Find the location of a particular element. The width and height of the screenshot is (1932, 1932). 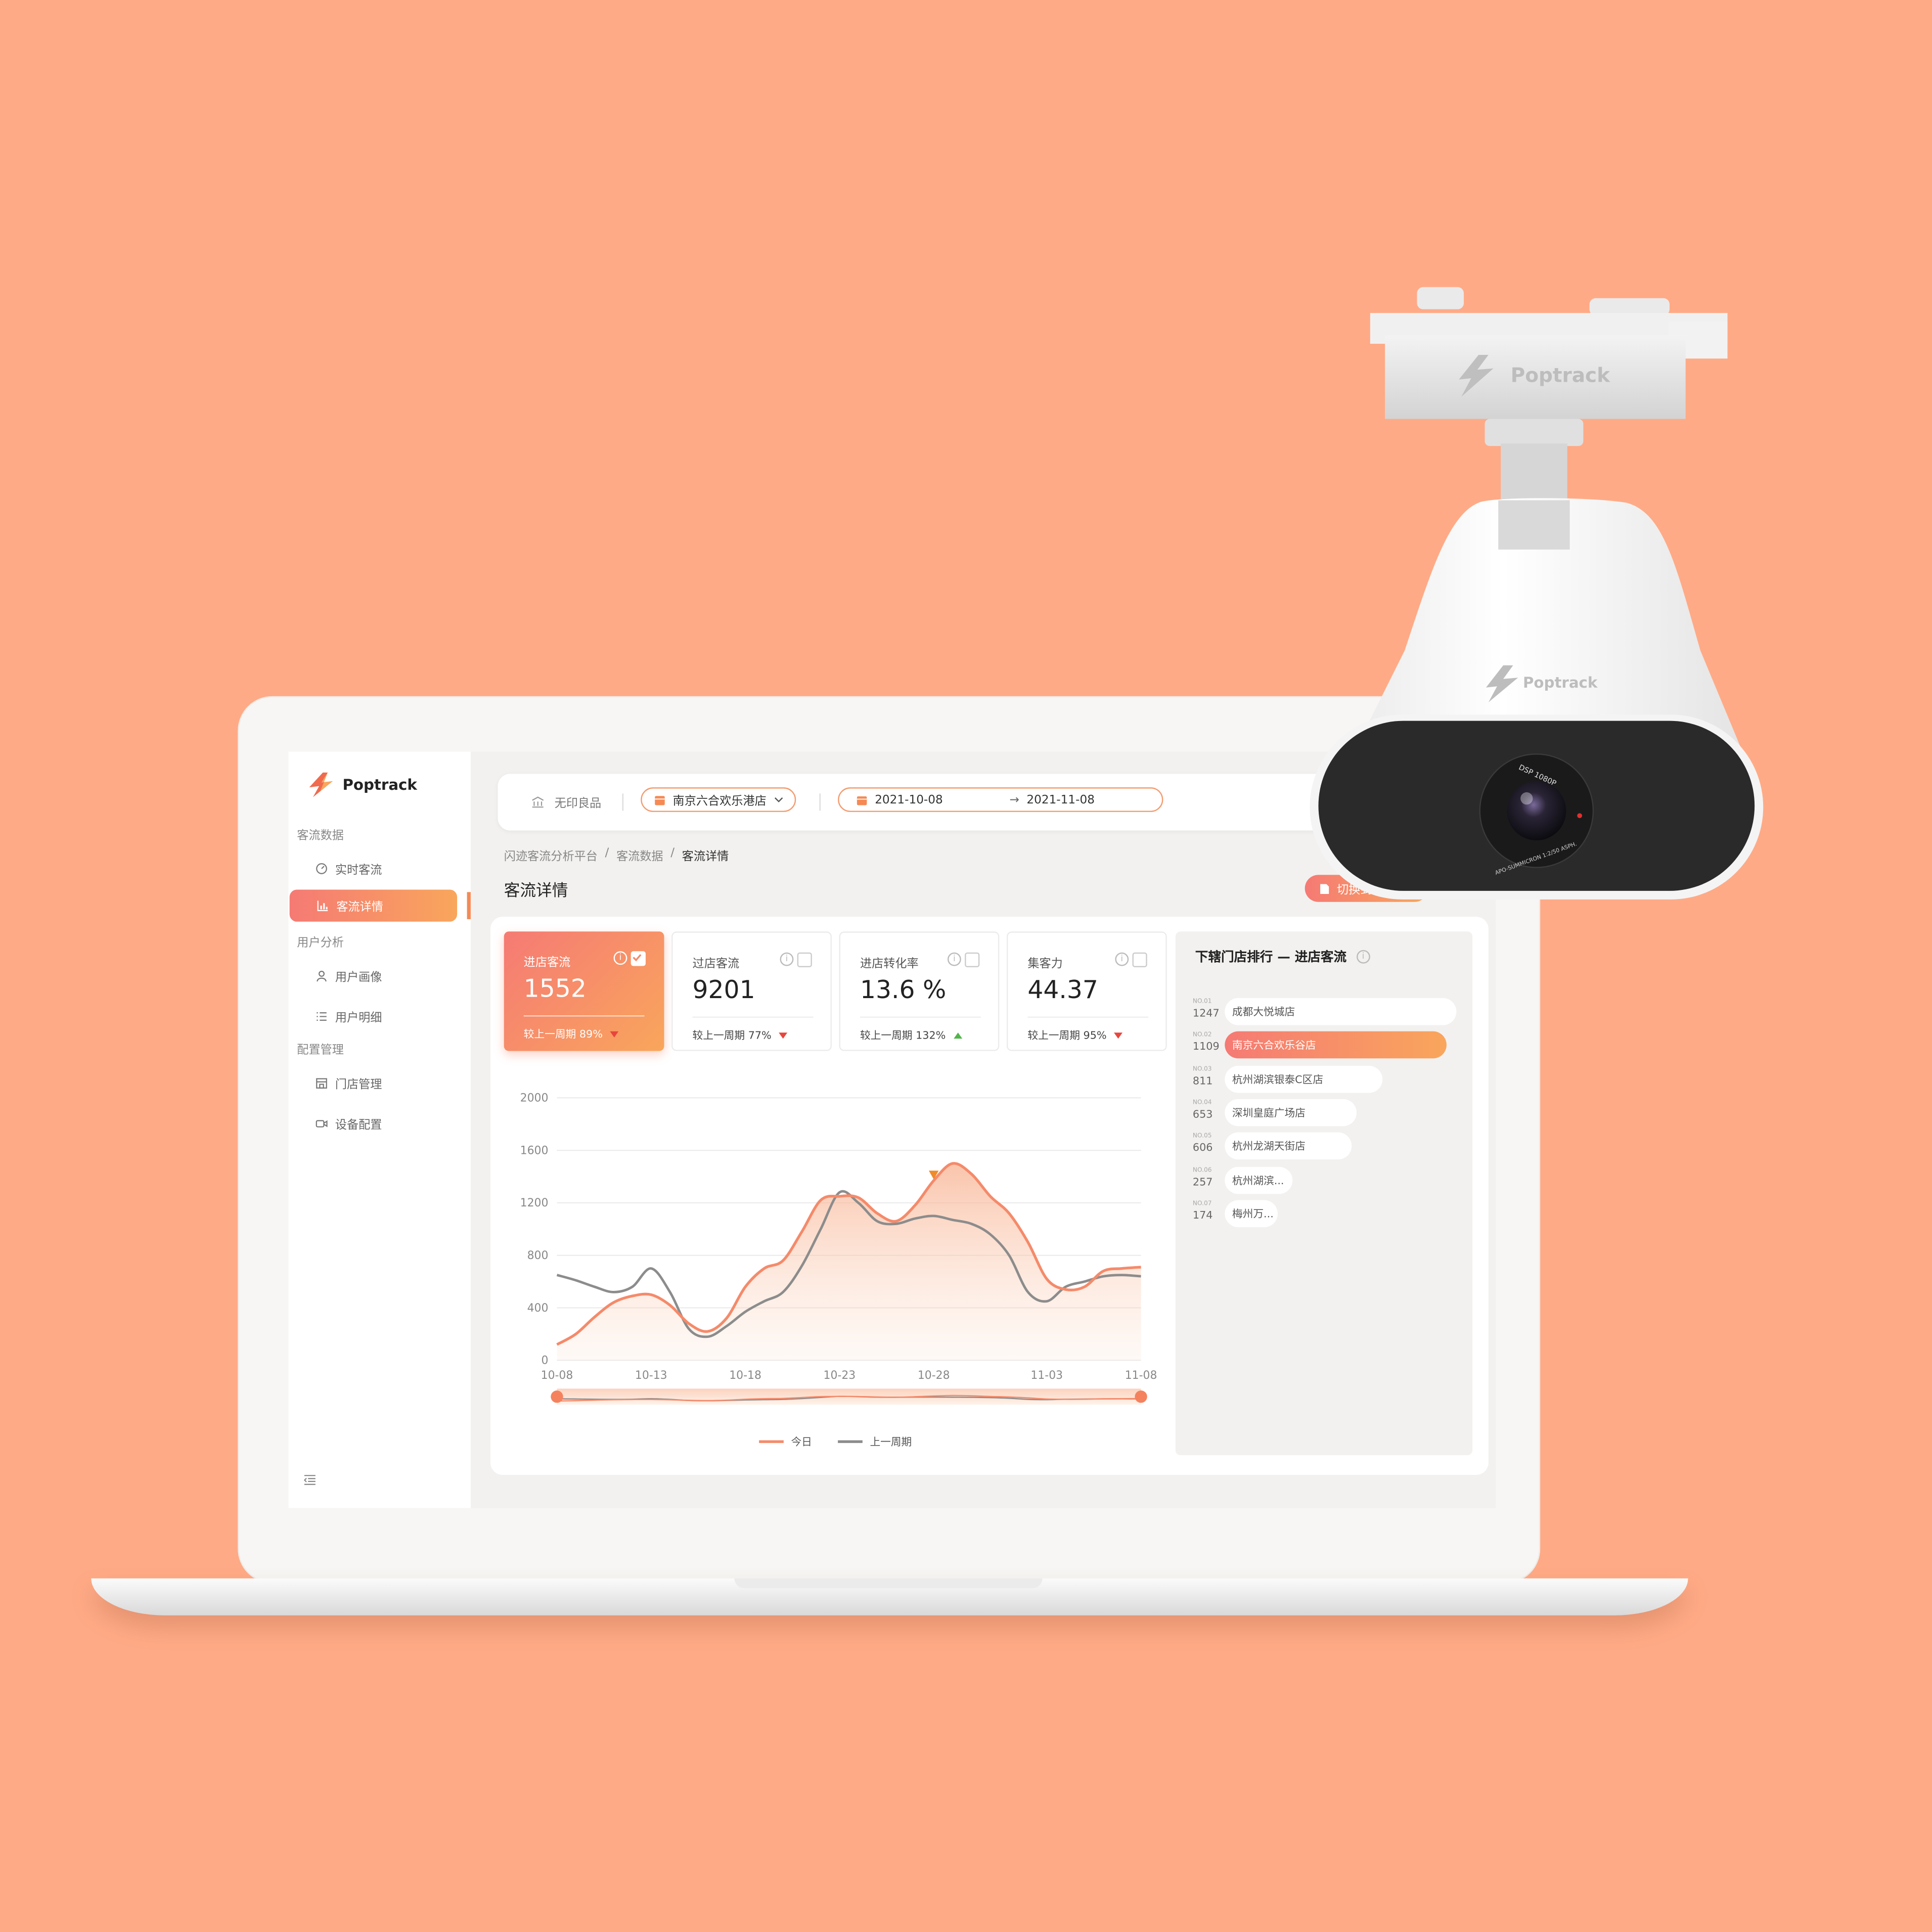

zoom-handle-left is located at coordinates (557, 1396).